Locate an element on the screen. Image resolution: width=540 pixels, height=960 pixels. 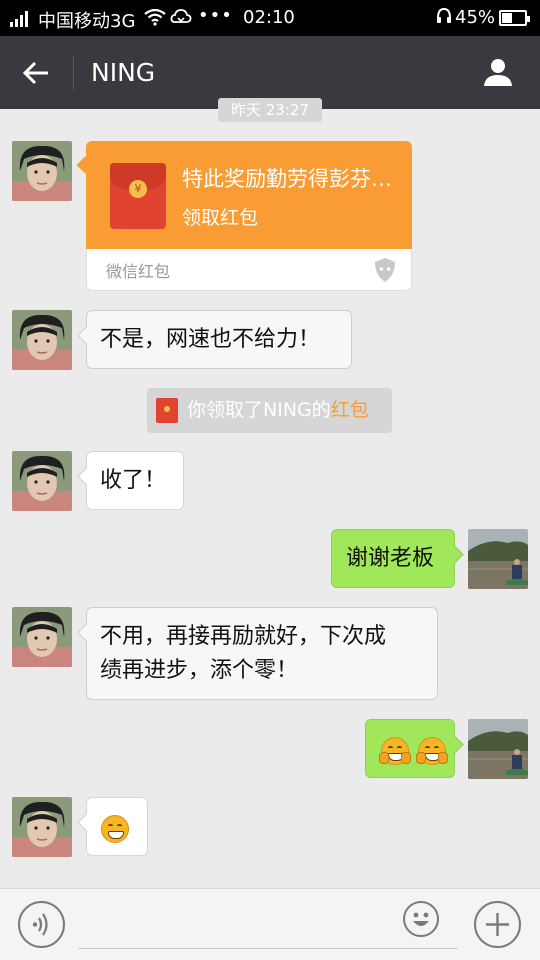
red-packet-body: ¥ 特此奖励勤劳得彭芬… 领取红包 is located at coordinates (249, 195).